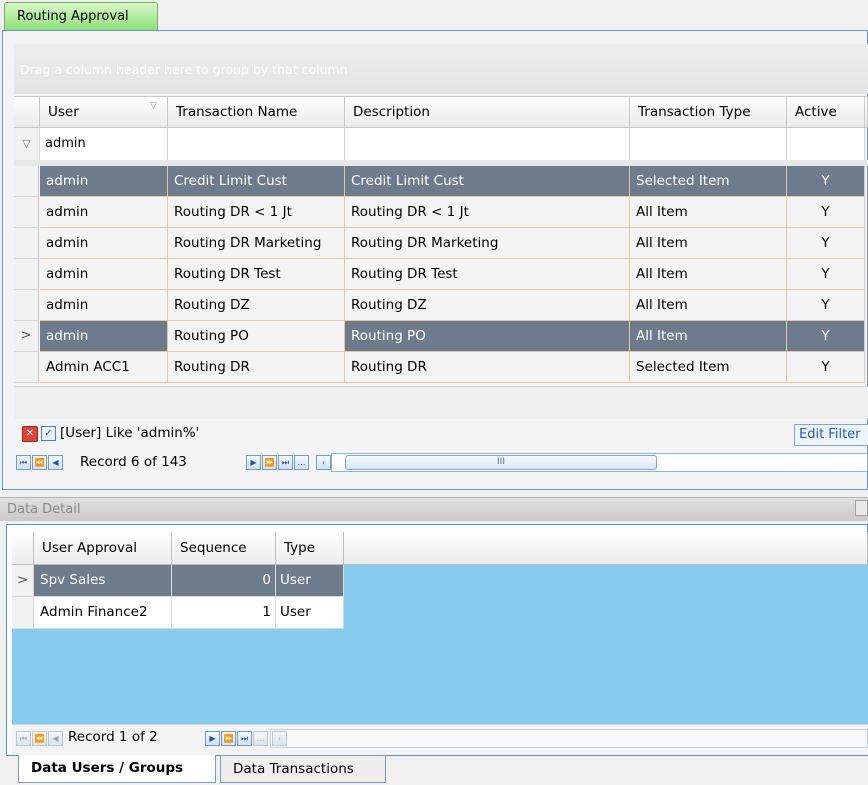 The width and height of the screenshot is (868, 785). Describe the element at coordinates (487, 274) in the screenshot. I see `cell-description: Routing DR Test` at that location.